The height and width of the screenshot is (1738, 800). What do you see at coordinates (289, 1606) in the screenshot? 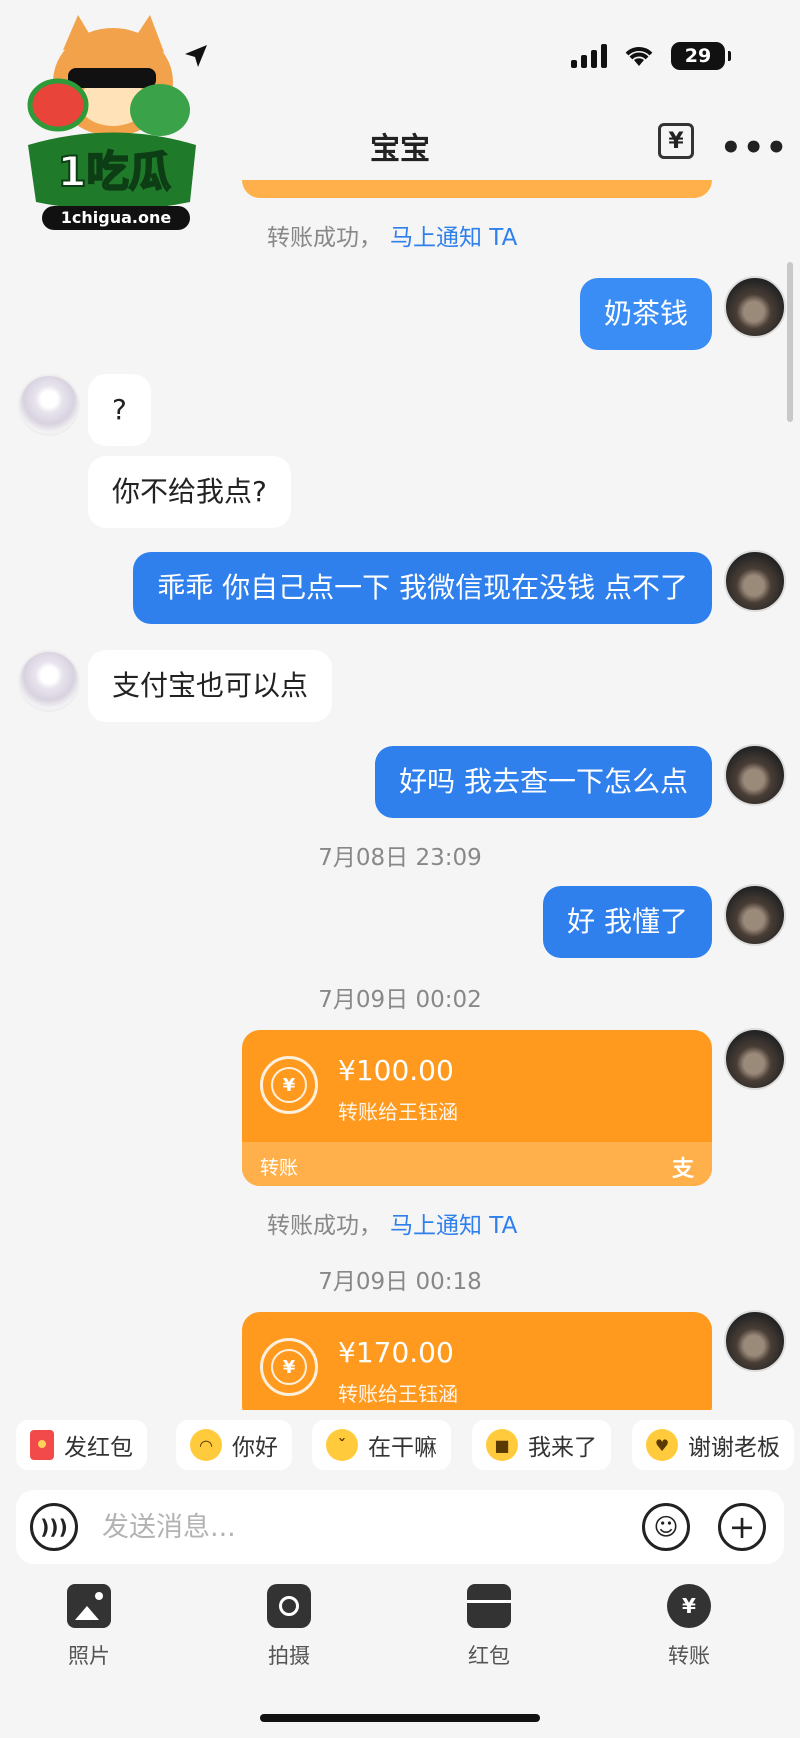
I see `camera-icon` at bounding box center [289, 1606].